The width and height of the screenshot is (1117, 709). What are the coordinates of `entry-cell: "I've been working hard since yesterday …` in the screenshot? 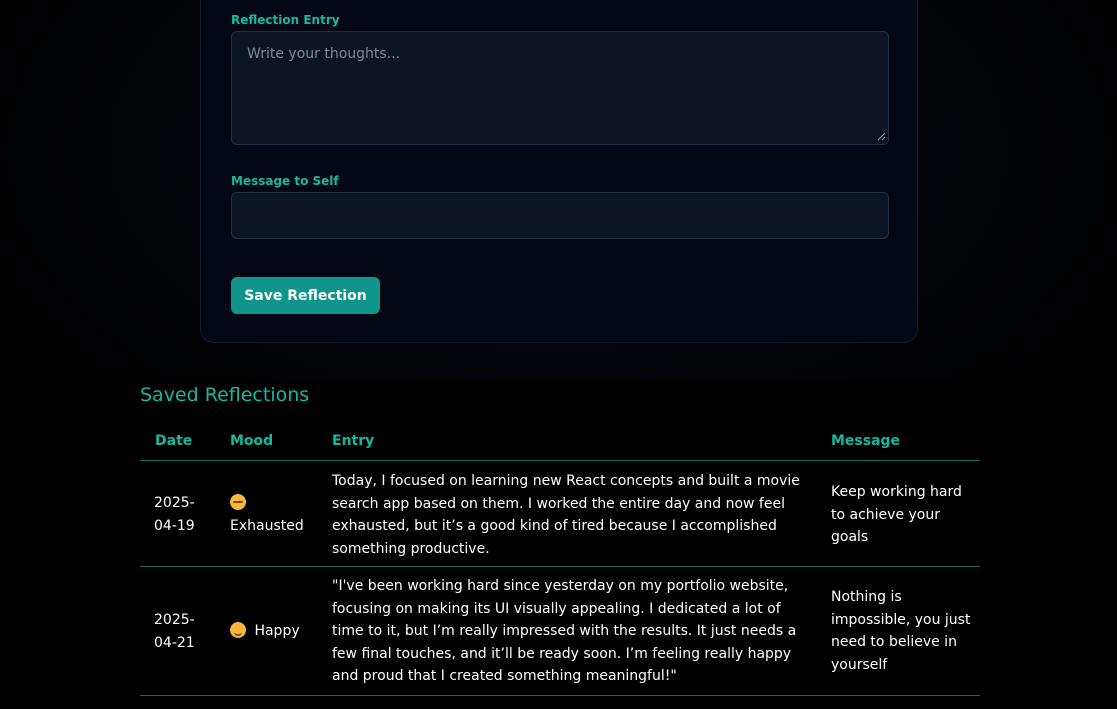 It's located at (564, 631).